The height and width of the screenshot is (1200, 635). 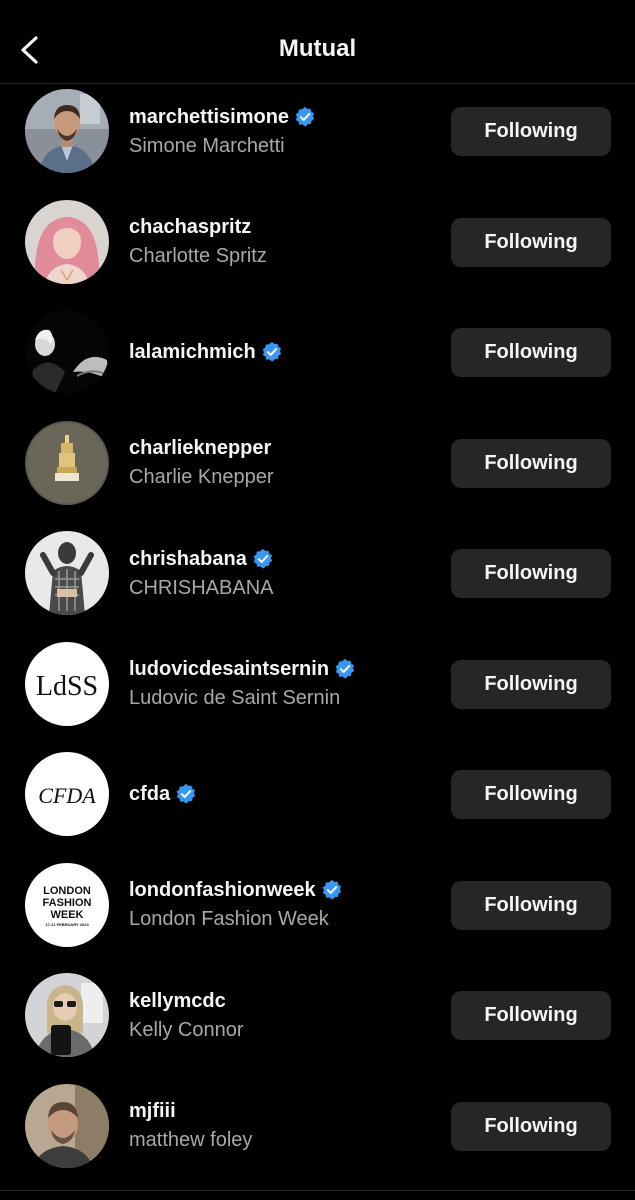 I want to click on list-item: charlieknepper Charlie Knepper Following, so click(x=317, y=463).